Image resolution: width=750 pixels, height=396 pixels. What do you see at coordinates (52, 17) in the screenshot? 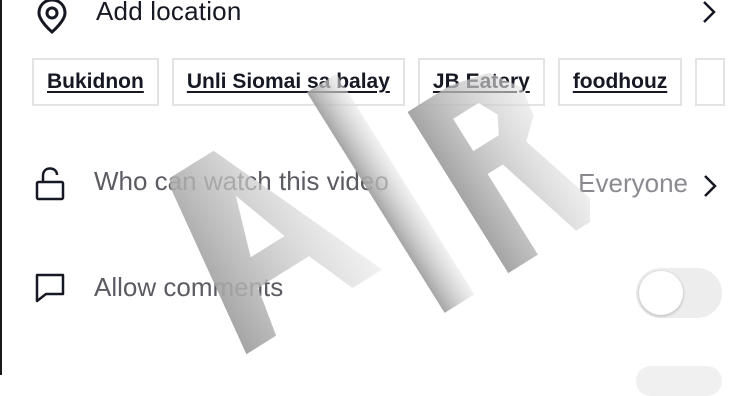
I see `location-pin-icon` at bounding box center [52, 17].